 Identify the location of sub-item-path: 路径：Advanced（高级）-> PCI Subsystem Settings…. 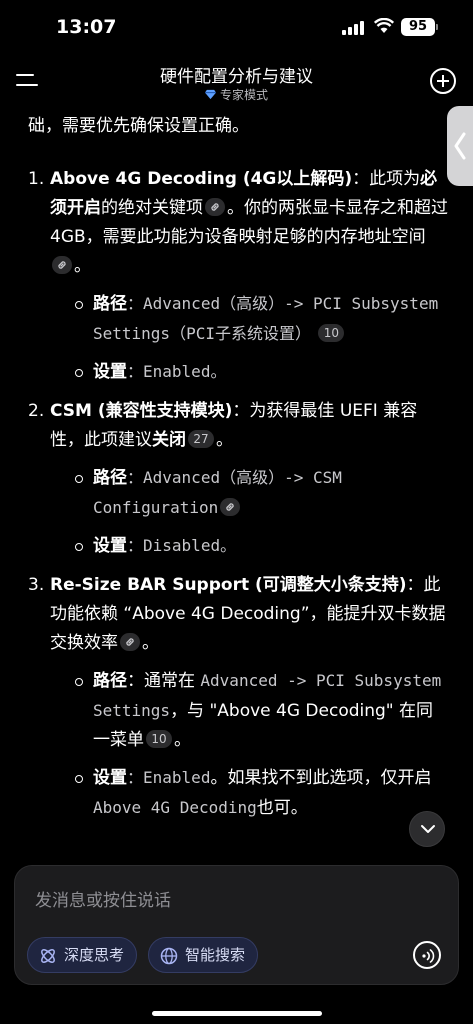
(249, 319).